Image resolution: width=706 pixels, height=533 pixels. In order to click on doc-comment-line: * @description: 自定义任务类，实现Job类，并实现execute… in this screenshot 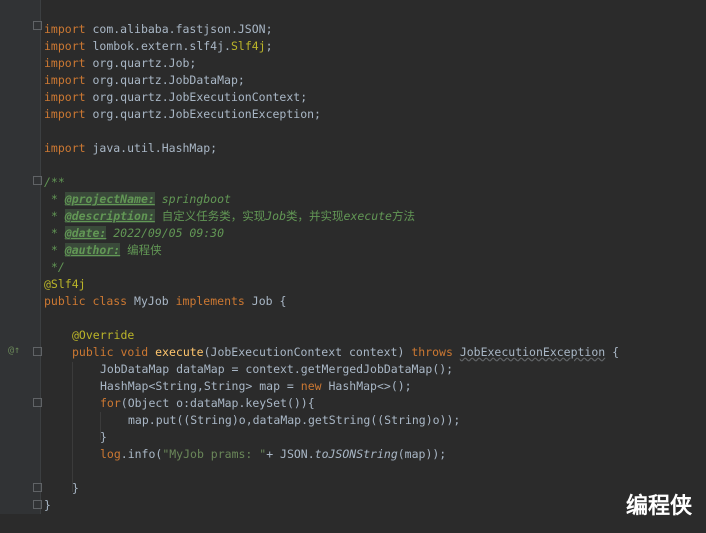, I will do `click(229, 216)`.